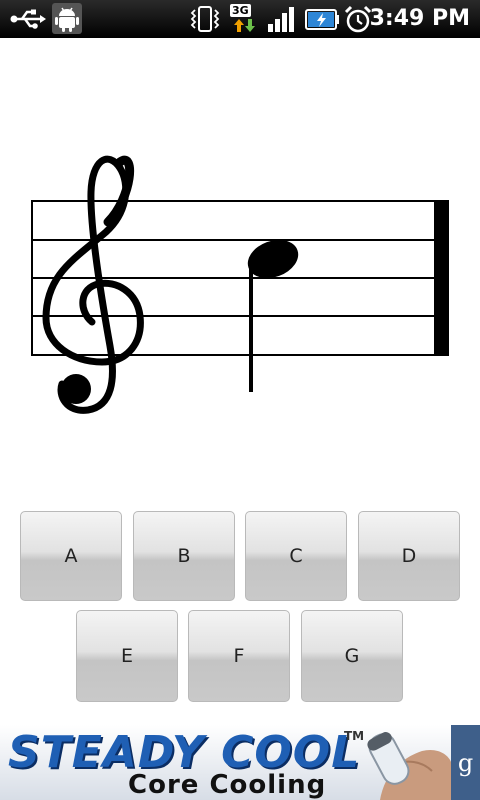 Image resolution: width=480 pixels, height=800 pixels. What do you see at coordinates (419, 18) in the screenshot?
I see `status-clock: 3:49 PM` at bounding box center [419, 18].